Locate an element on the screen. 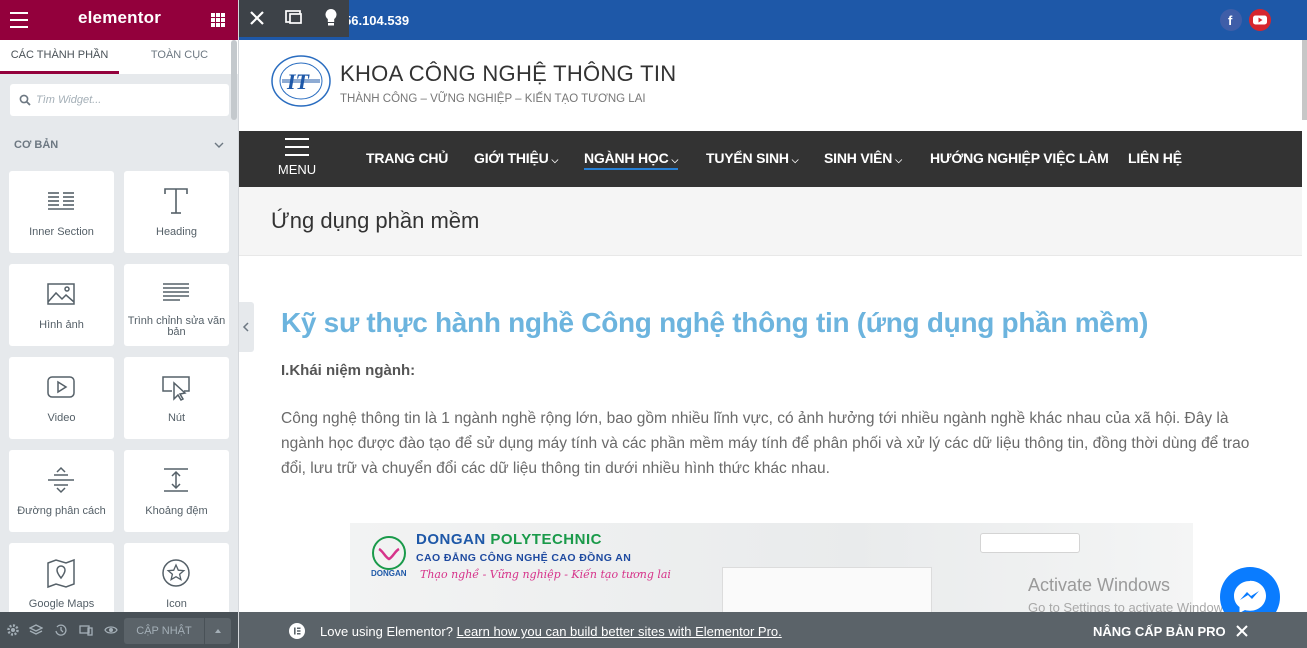  star-icon is located at coordinates (176, 573).